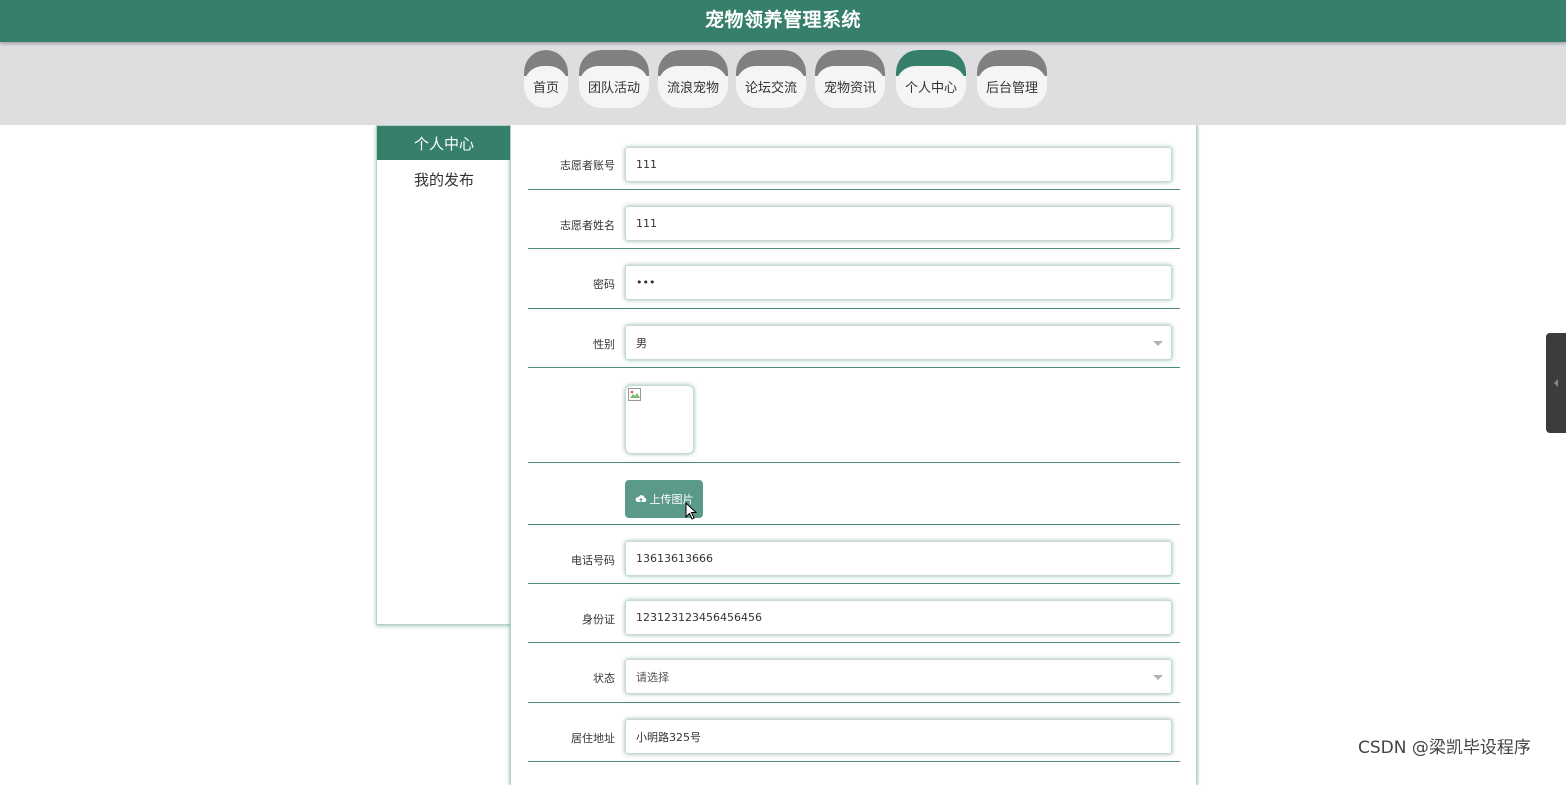 This screenshot has height=785, width=1566. Describe the element at coordinates (640, 499) in the screenshot. I see `cloud-upload-icon` at that location.